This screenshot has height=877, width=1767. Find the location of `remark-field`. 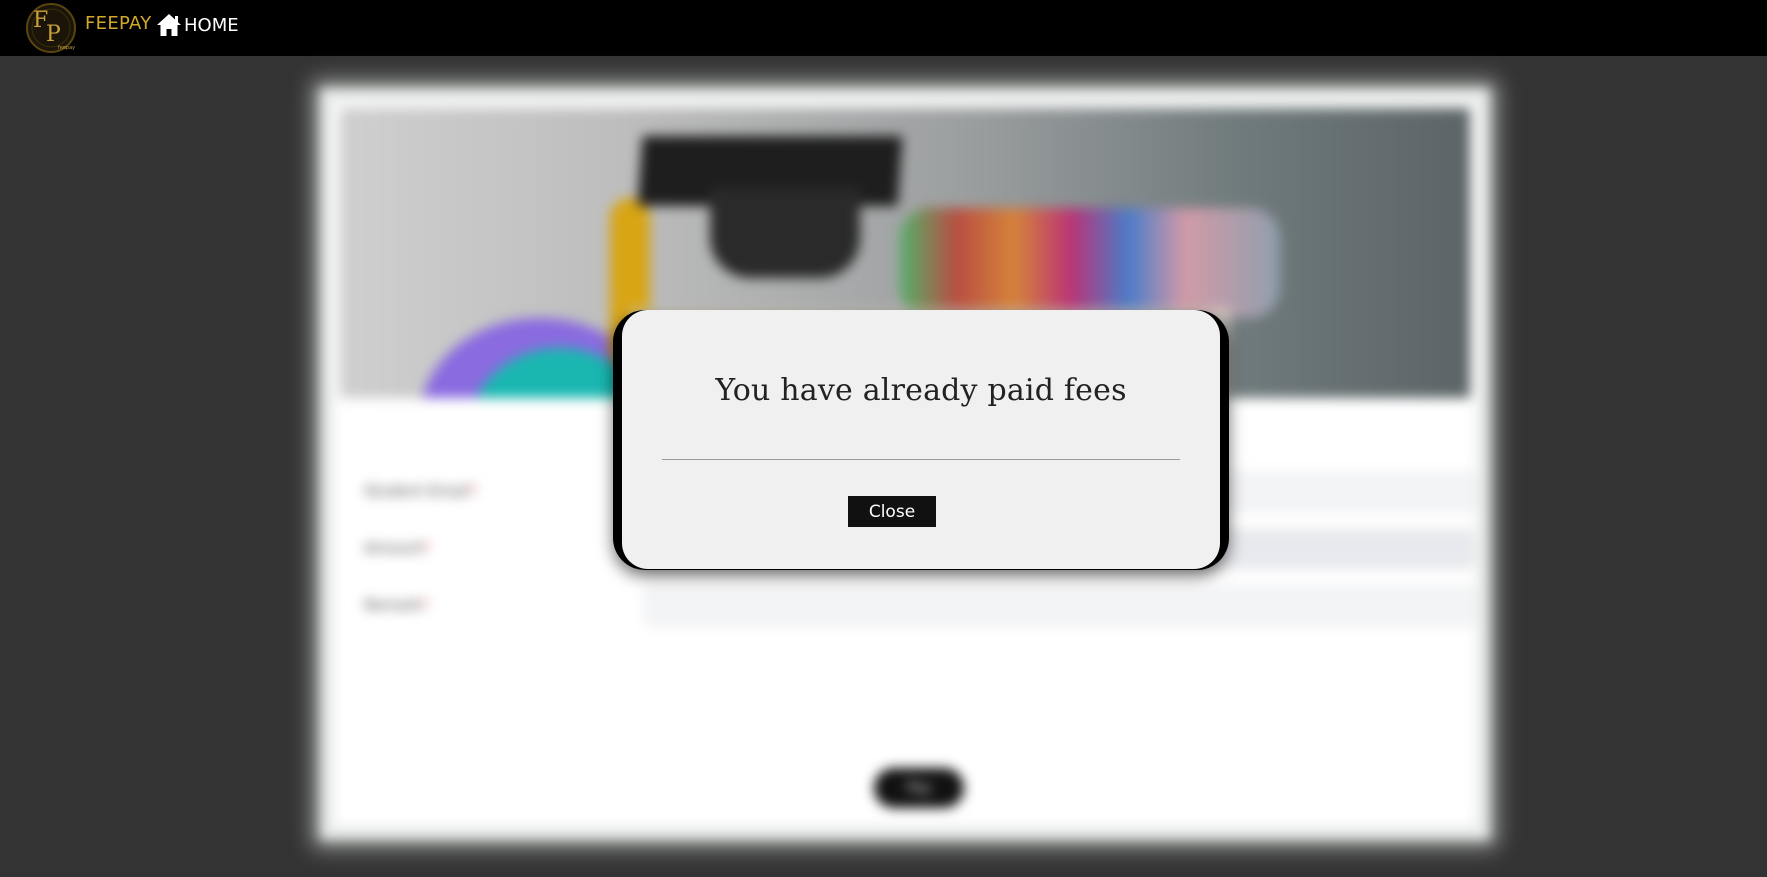

remark-field is located at coordinates (1059, 606).